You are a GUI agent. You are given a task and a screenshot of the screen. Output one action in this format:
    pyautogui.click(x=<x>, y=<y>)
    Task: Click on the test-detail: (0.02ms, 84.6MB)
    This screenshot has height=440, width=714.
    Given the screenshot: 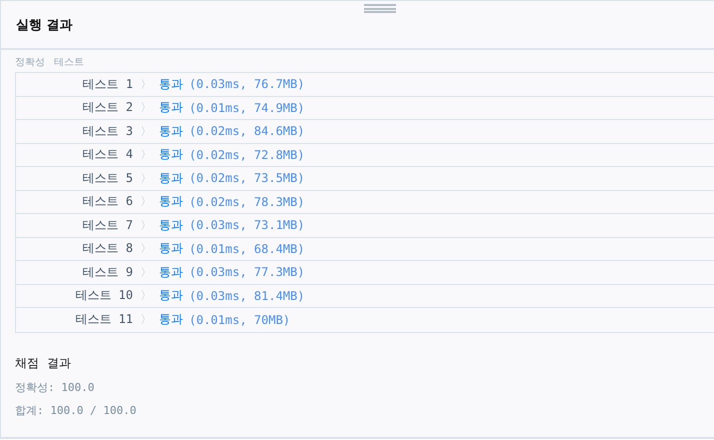 What is the action you would take?
    pyautogui.click(x=247, y=131)
    